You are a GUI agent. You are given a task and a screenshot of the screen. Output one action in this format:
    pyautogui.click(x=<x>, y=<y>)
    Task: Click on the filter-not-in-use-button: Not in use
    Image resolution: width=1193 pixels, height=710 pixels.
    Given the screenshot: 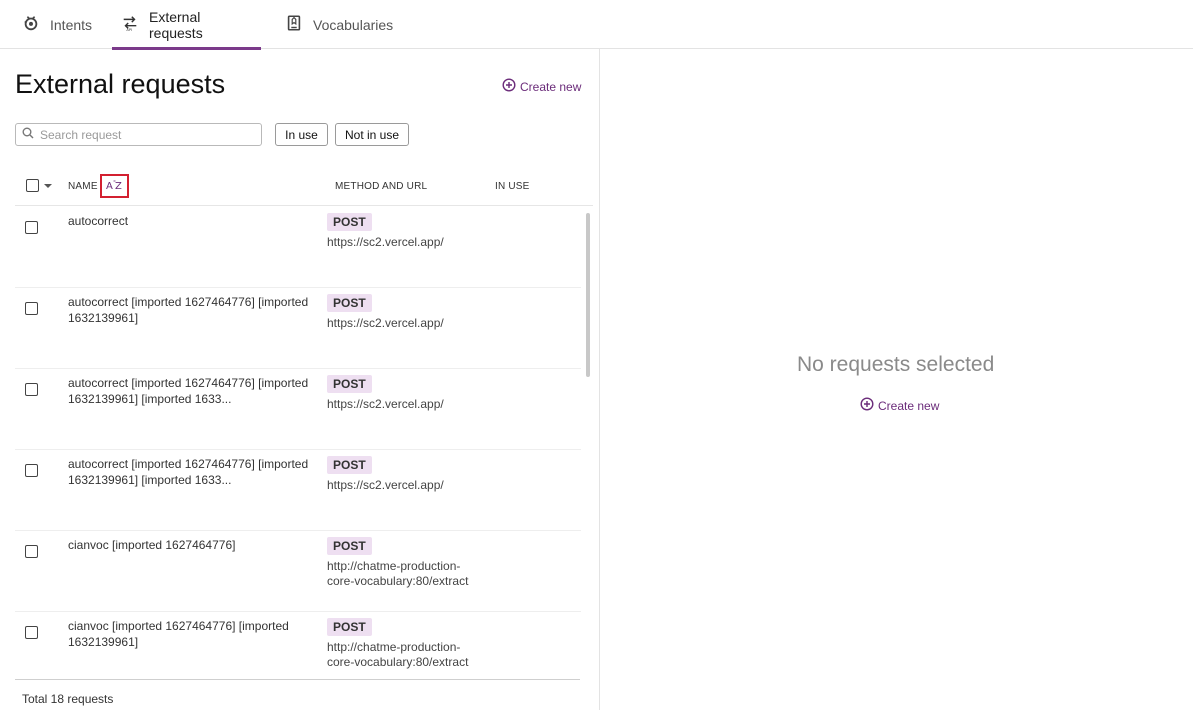 What is the action you would take?
    pyautogui.click(x=372, y=134)
    